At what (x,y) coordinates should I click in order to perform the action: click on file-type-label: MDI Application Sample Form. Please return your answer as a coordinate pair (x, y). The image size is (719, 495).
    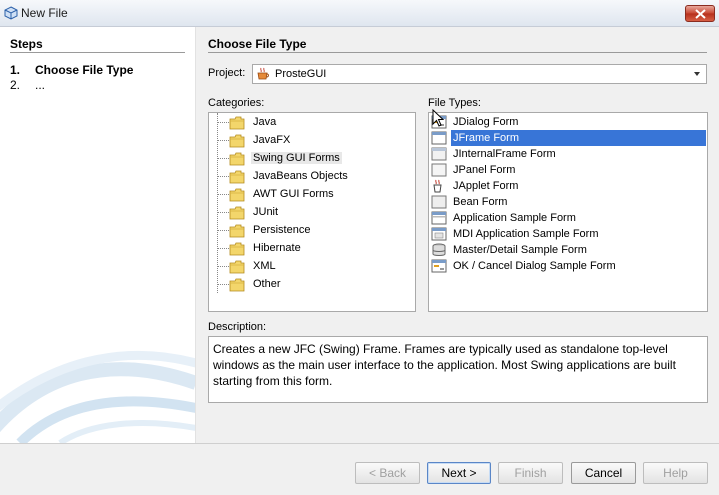
    Looking at the image, I should click on (526, 234).